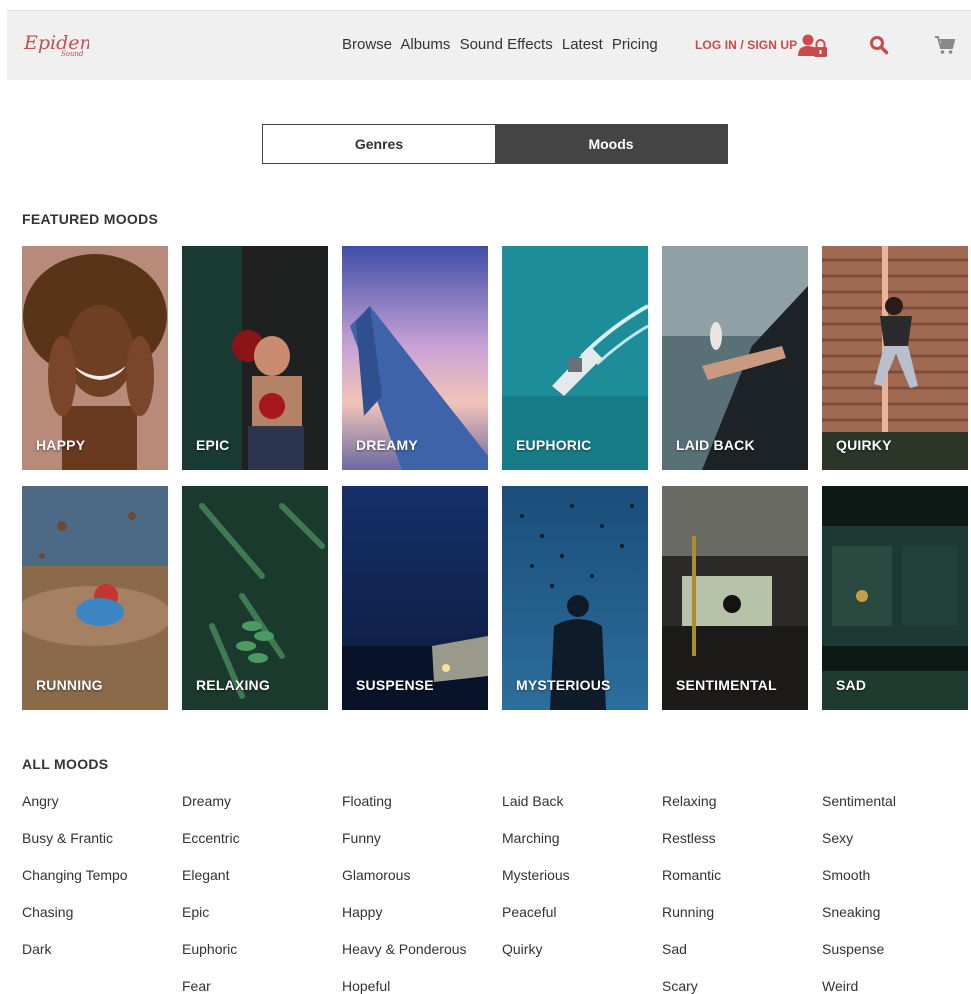 This screenshot has width=971, height=994. What do you see at coordinates (575, 598) in the screenshot?
I see `mood-tile-mysterious: MYSTERIOUS` at bounding box center [575, 598].